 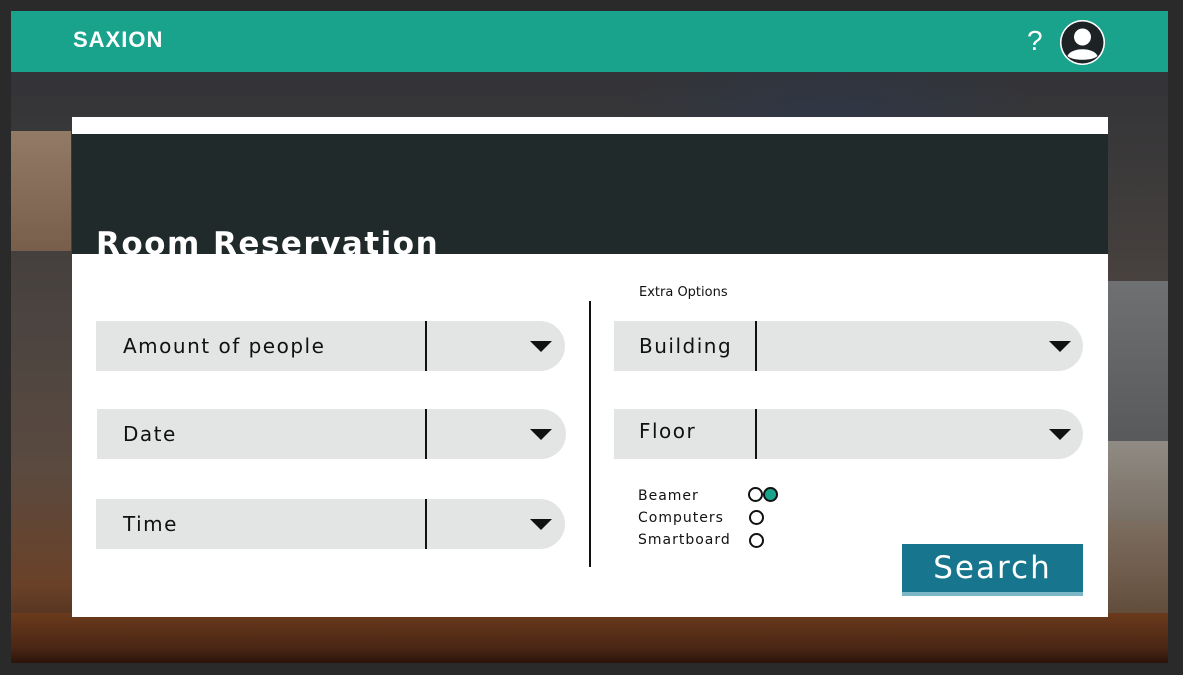 What do you see at coordinates (330, 346) in the screenshot?
I see `amount-of-people-dropdown: Amount of people` at bounding box center [330, 346].